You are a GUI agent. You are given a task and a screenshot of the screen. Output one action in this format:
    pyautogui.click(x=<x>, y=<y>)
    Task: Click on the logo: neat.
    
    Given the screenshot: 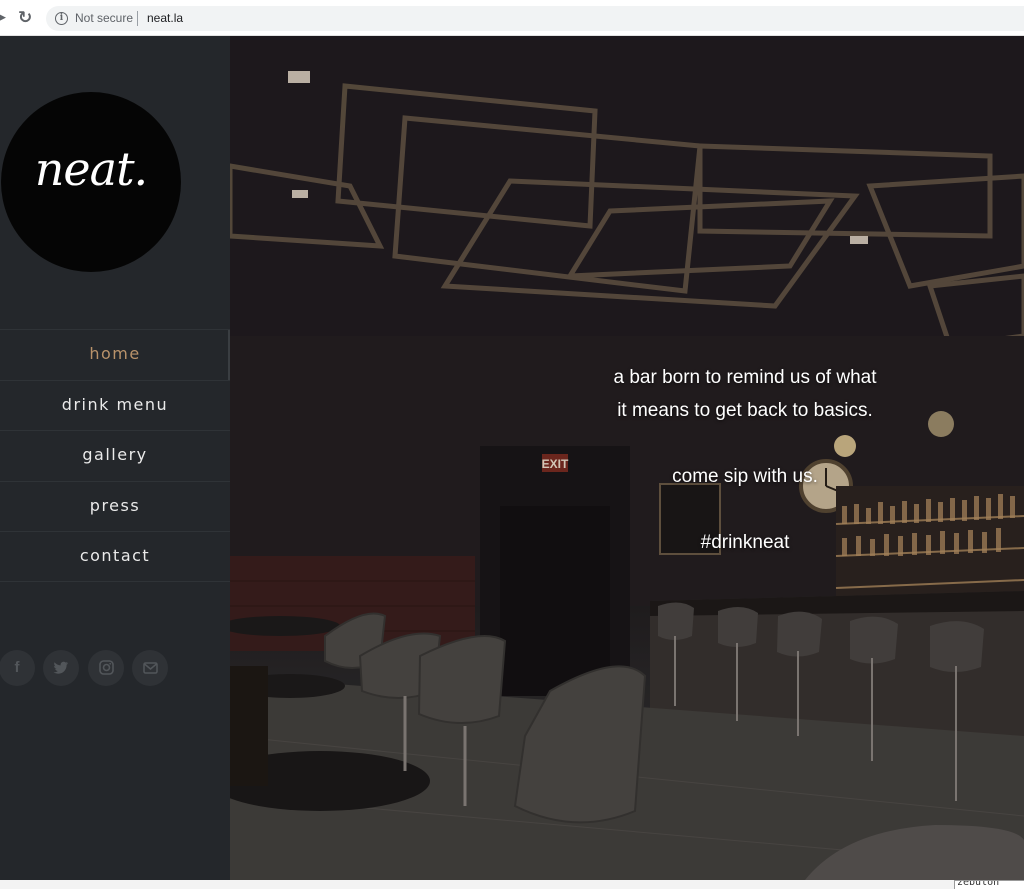 What is the action you would take?
    pyautogui.click(x=91, y=182)
    